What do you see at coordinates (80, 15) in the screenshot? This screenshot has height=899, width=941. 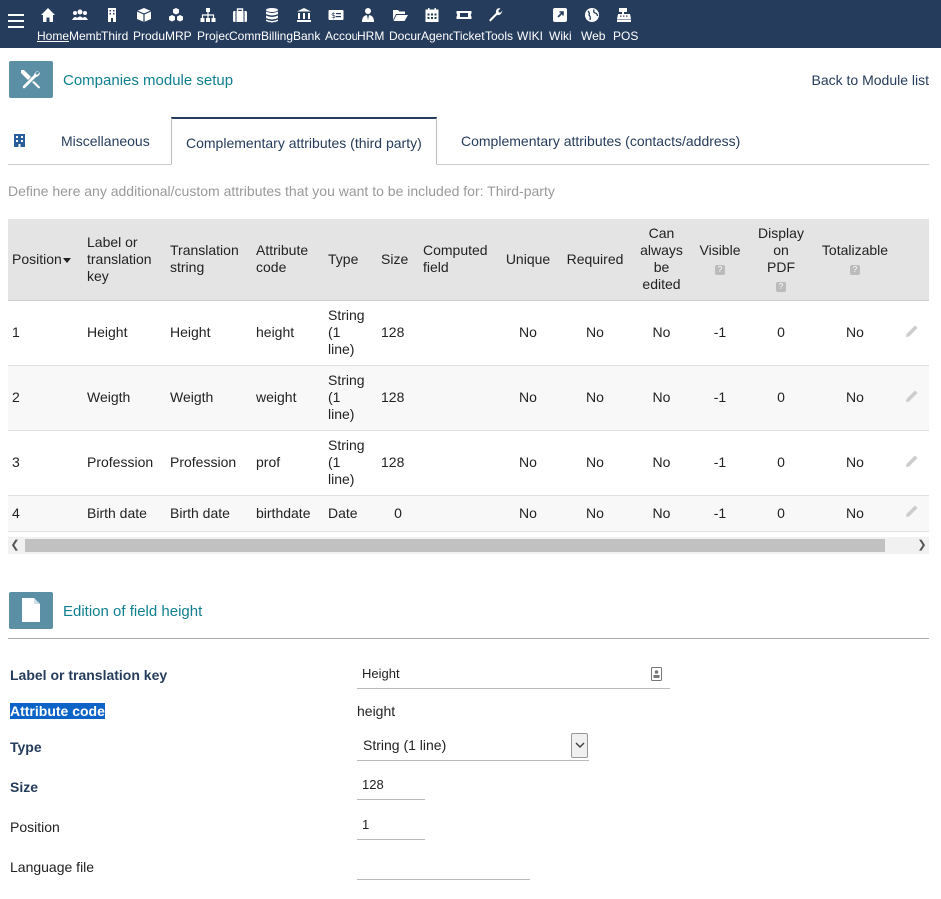 I see `members-icon` at bounding box center [80, 15].